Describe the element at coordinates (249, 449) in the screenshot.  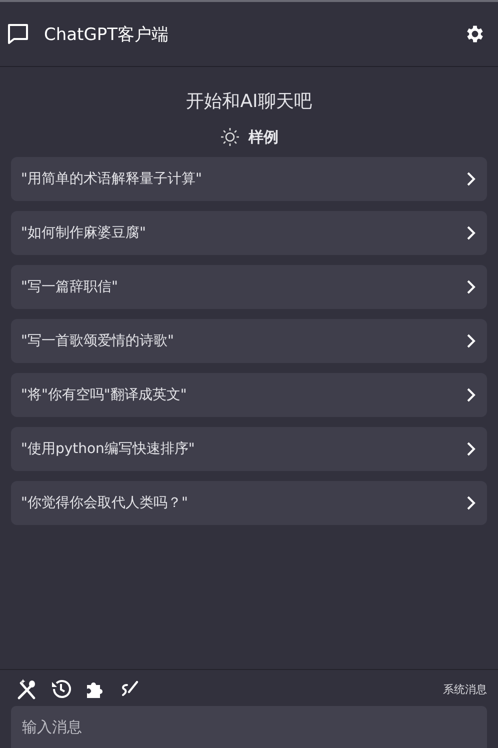
I see `example-prompt: "使用python编写快速排序"` at that location.